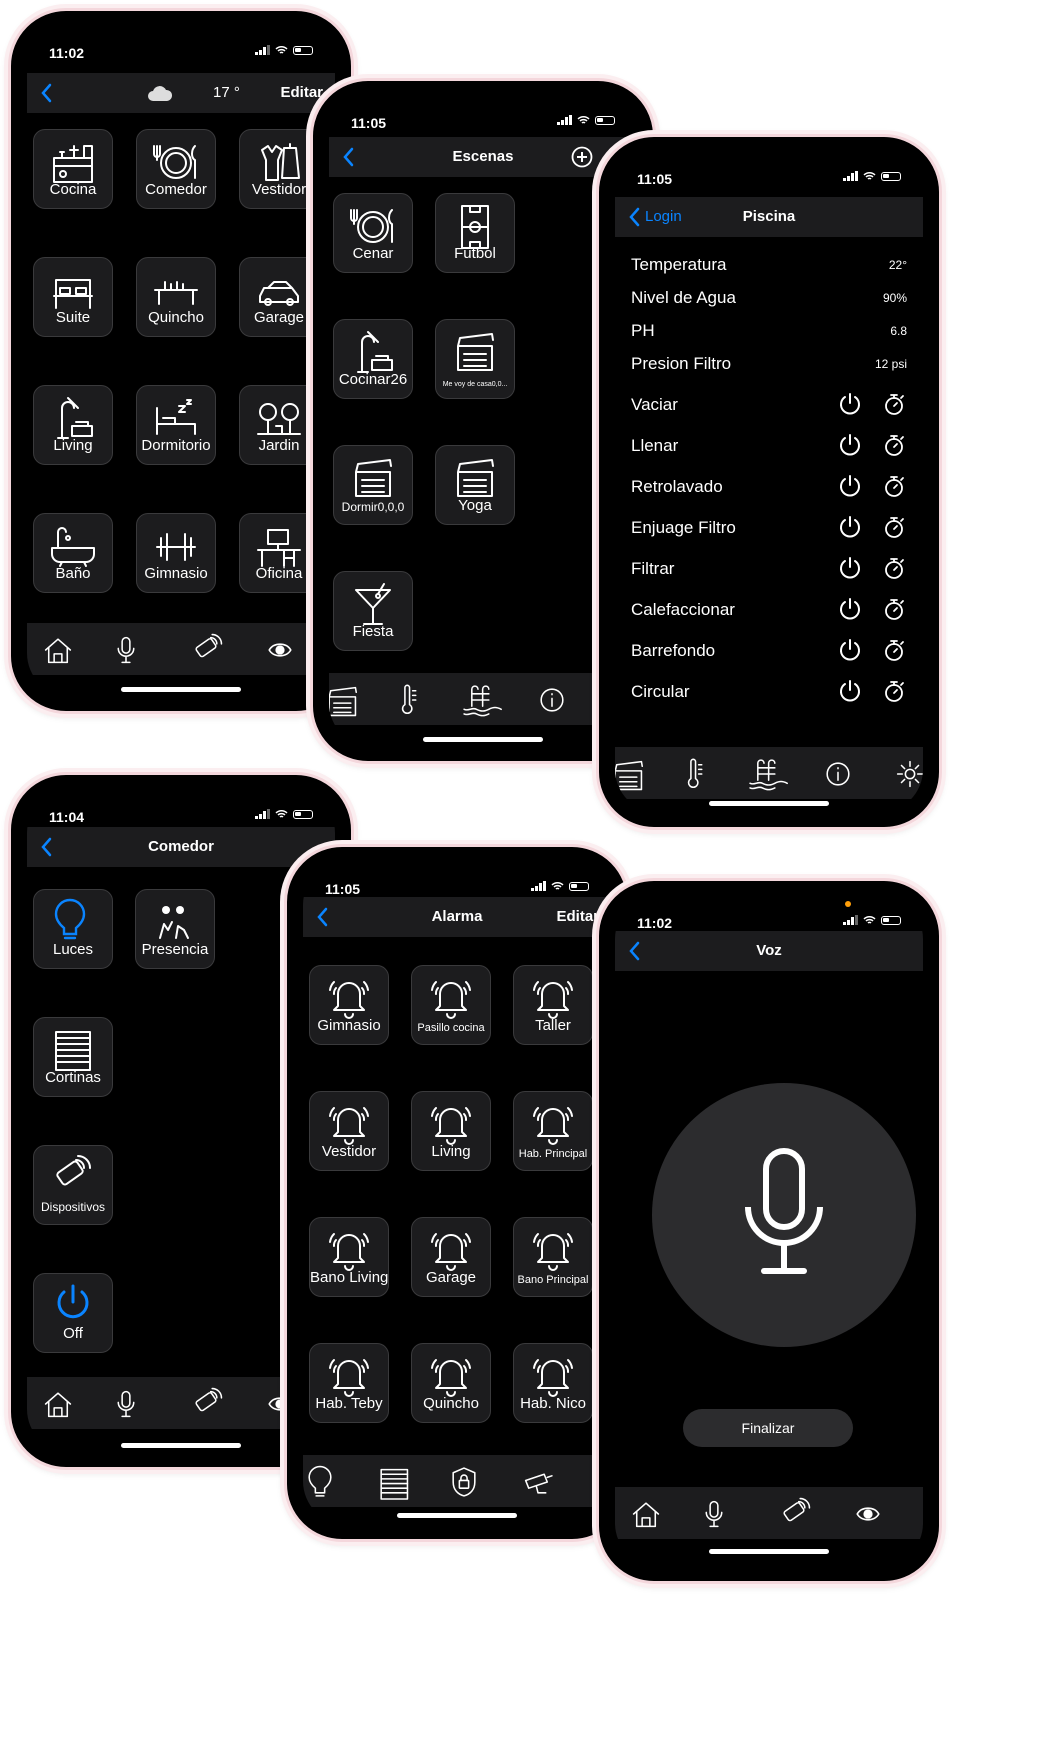  I want to click on tile-presencia: Presencia, so click(175, 929).